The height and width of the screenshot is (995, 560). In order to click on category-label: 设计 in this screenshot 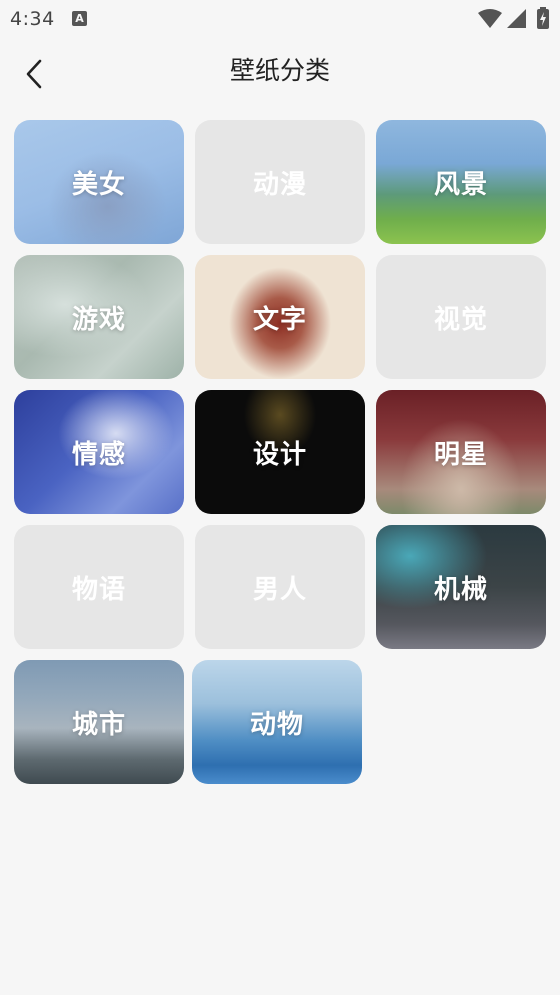, I will do `click(279, 454)`.